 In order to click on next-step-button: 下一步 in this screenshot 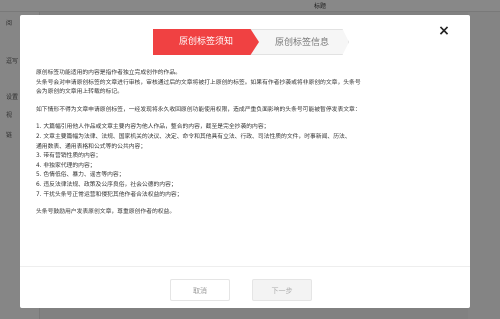, I will do `click(282, 290)`.